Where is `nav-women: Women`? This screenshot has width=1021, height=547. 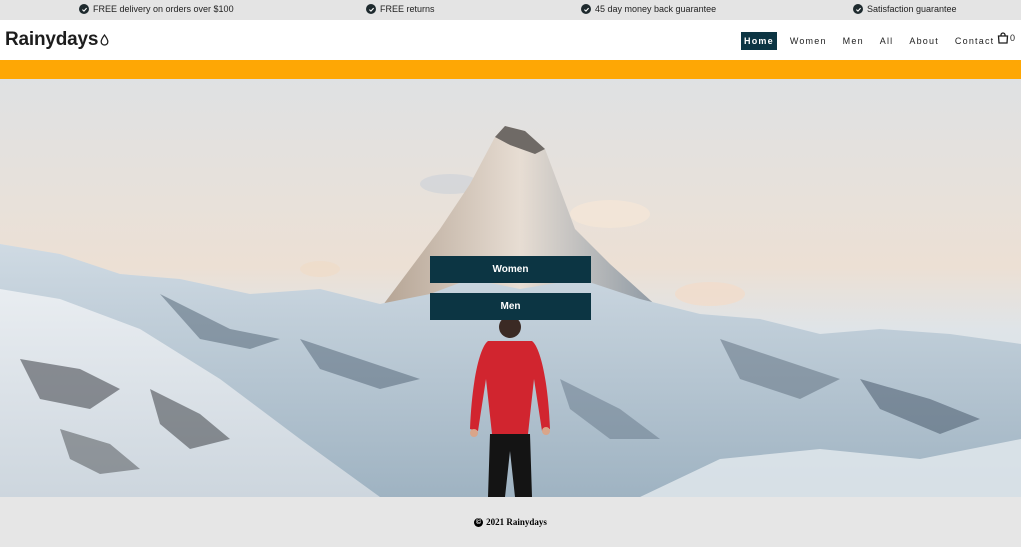
nav-women: Women is located at coordinates (808, 41).